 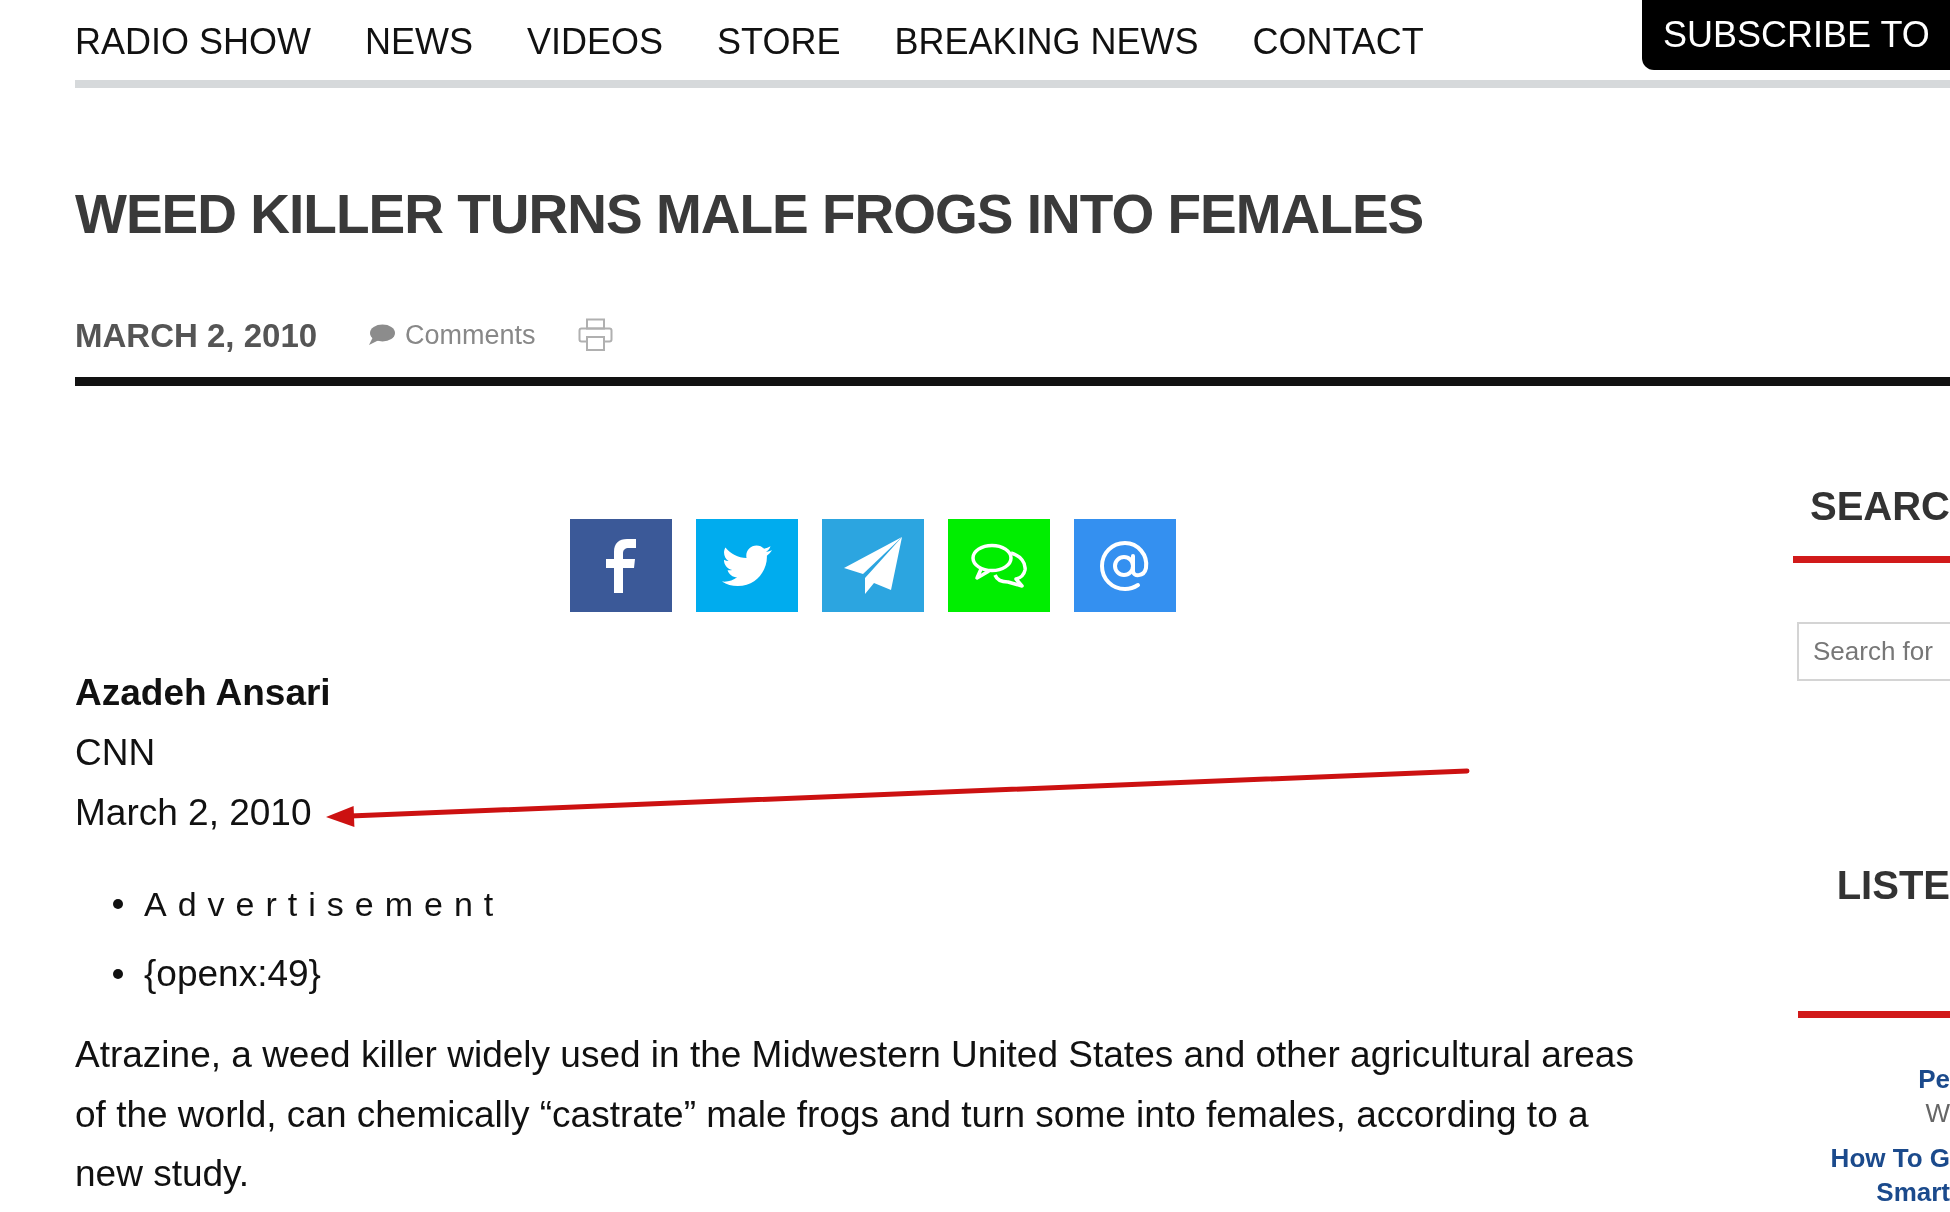 I want to click on nav-link: STORE, so click(x=779, y=42).